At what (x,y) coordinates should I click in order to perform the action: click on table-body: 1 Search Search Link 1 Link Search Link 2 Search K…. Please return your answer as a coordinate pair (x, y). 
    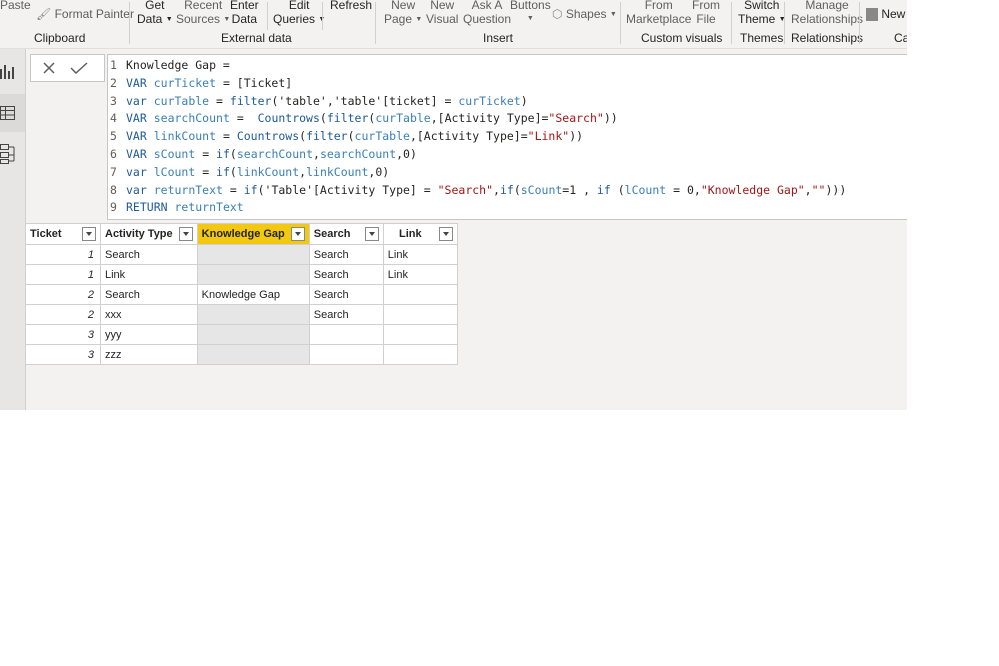
    Looking at the image, I should click on (241, 304).